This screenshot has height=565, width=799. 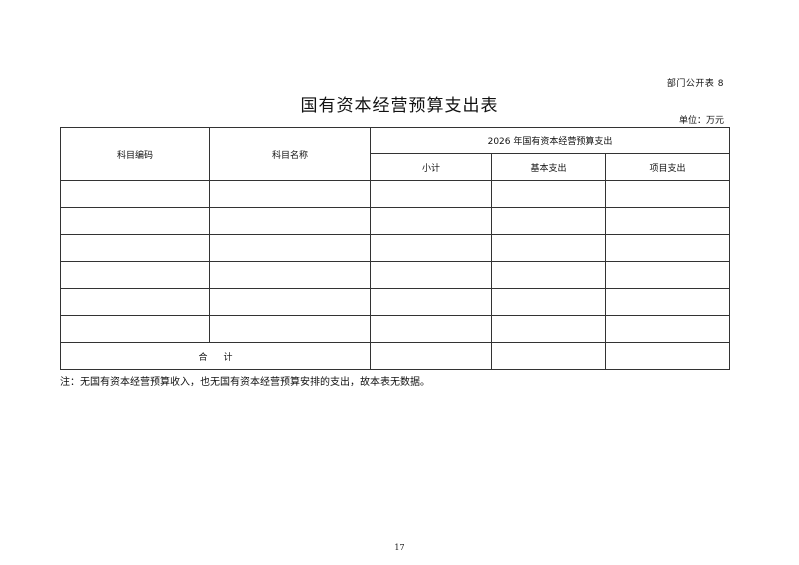 I want to click on page-number: 17, so click(x=399, y=547).